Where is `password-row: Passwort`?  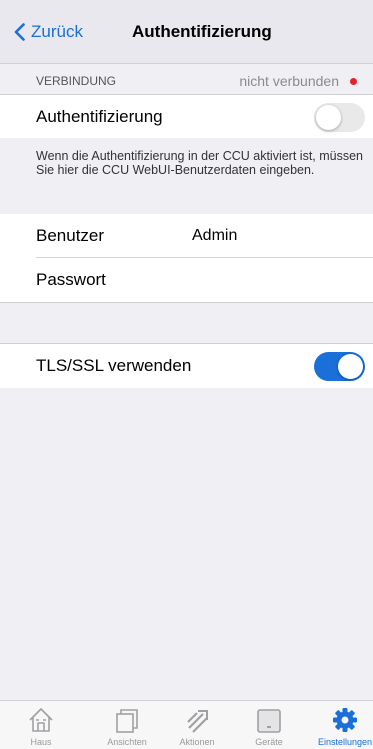 password-row: Passwort is located at coordinates (186, 280).